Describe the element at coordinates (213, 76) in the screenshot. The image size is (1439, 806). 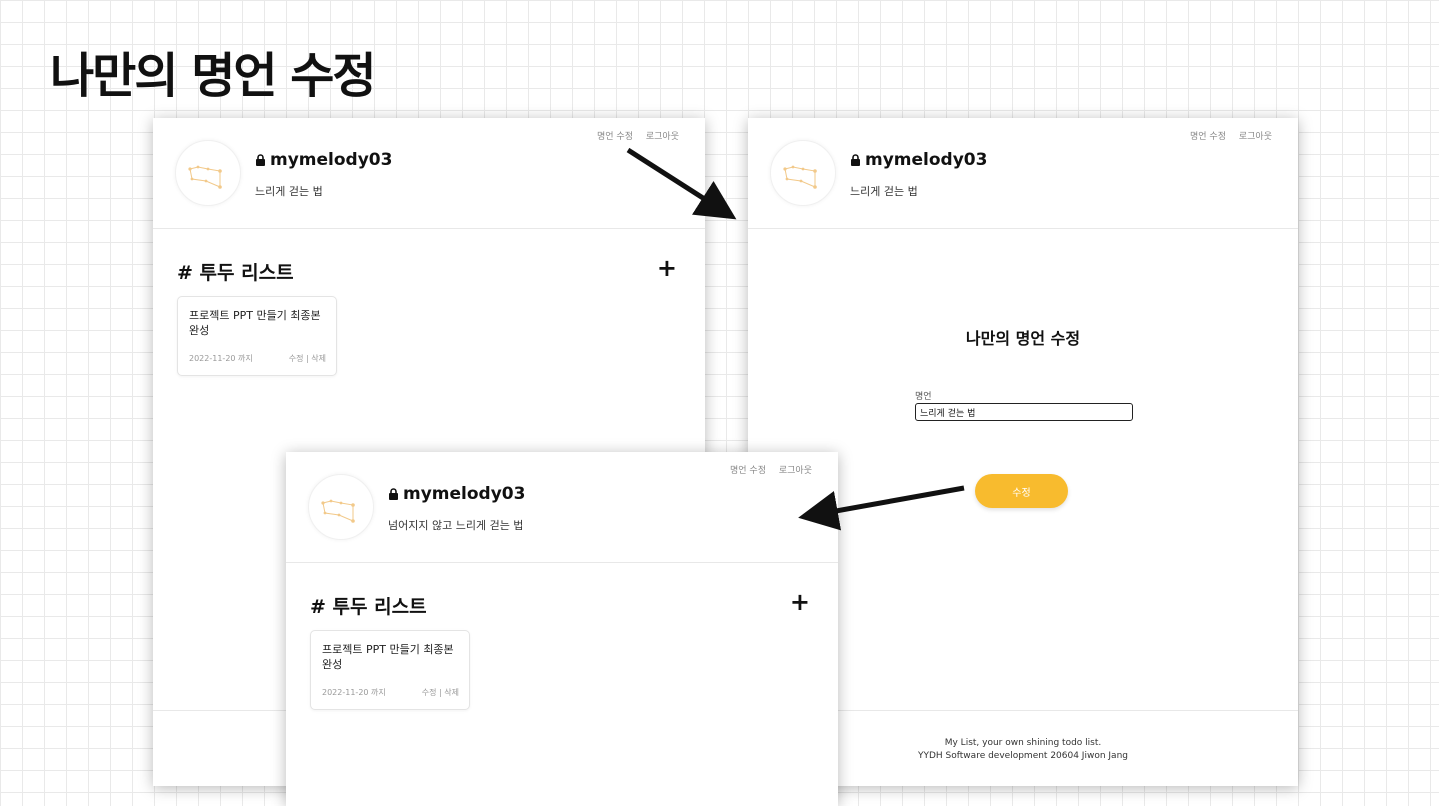
I see `slide-title: 나만의 명언 수정` at that location.